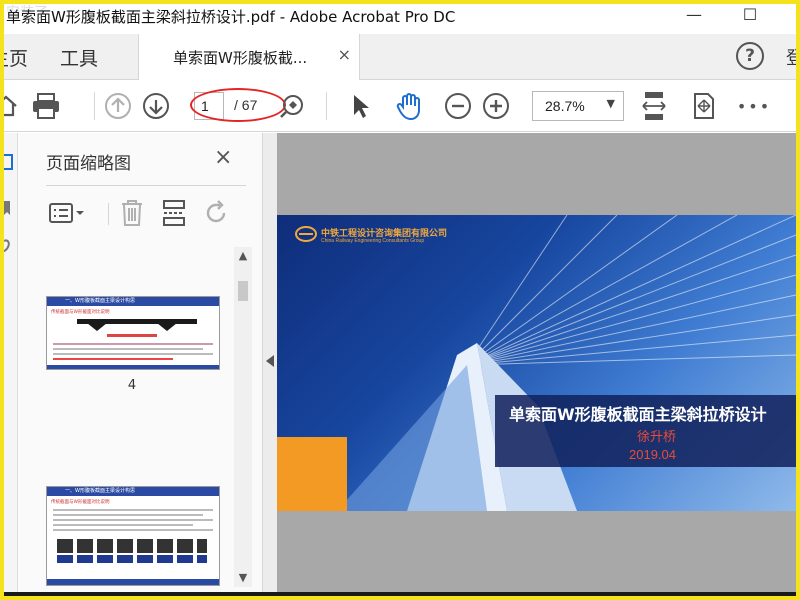  What do you see at coordinates (657, 437) in the screenshot?
I see `slide-author: 徐升桥` at bounding box center [657, 437].